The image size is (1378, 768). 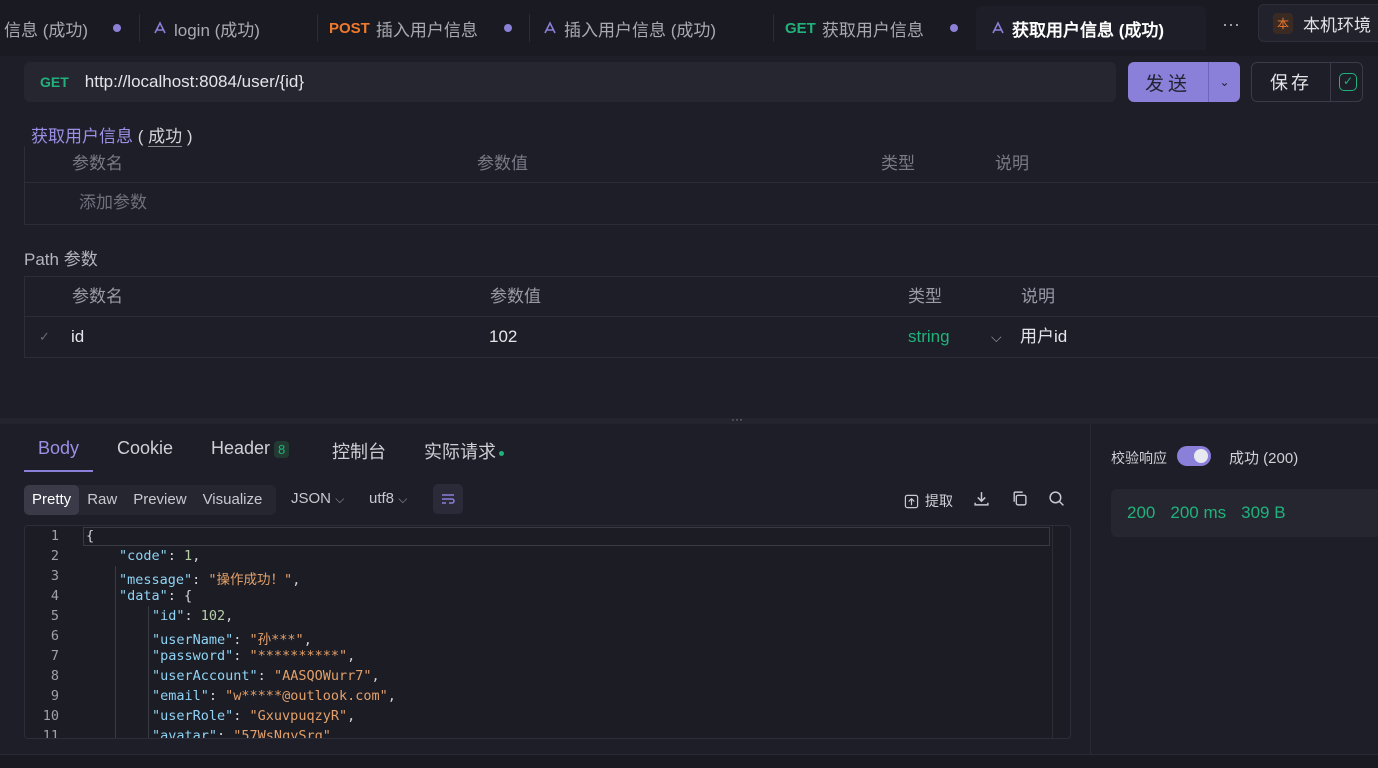 What do you see at coordinates (97, 163) in the screenshot?
I see `column-header: 参数名` at bounding box center [97, 163].